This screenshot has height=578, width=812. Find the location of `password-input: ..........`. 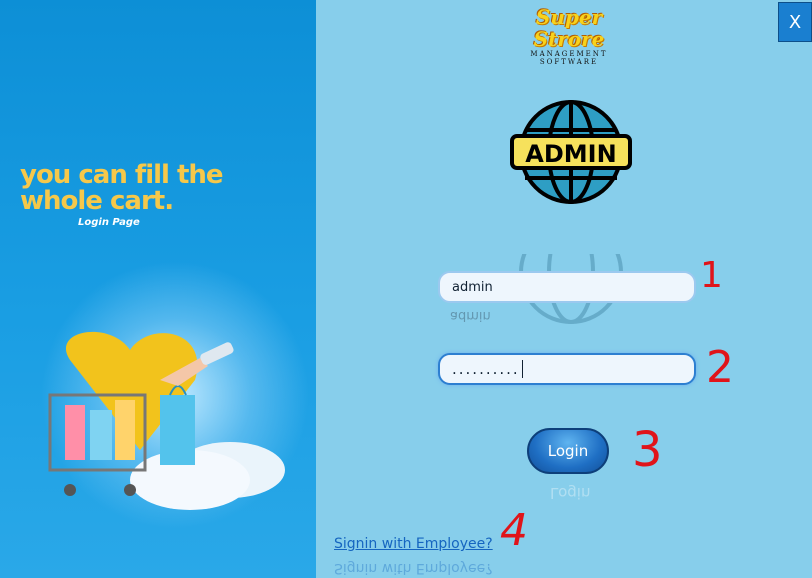

password-input: .......... is located at coordinates (567, 369).